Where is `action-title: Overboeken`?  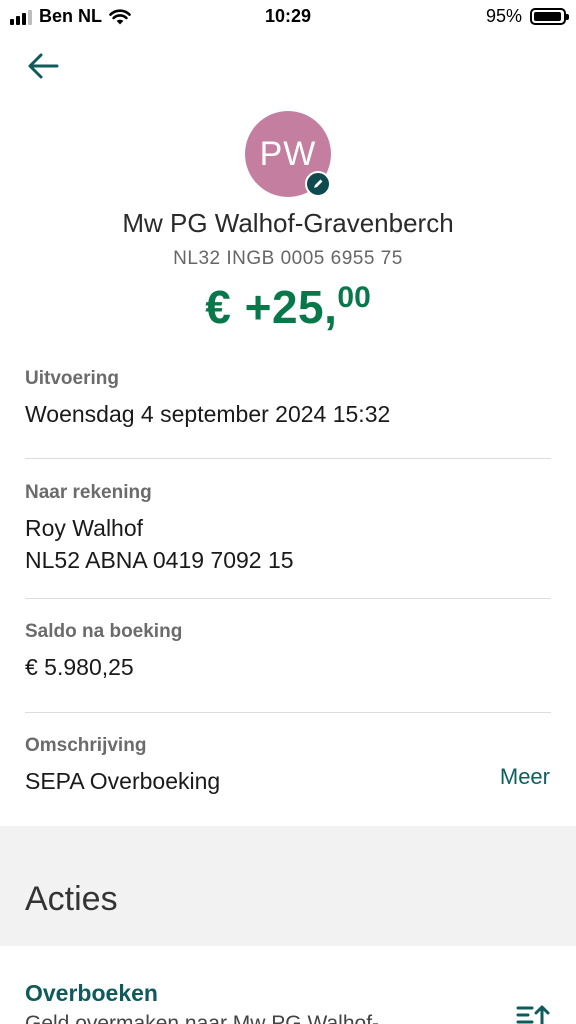
action-title: Overboeken is located at coordinates (91, 993).